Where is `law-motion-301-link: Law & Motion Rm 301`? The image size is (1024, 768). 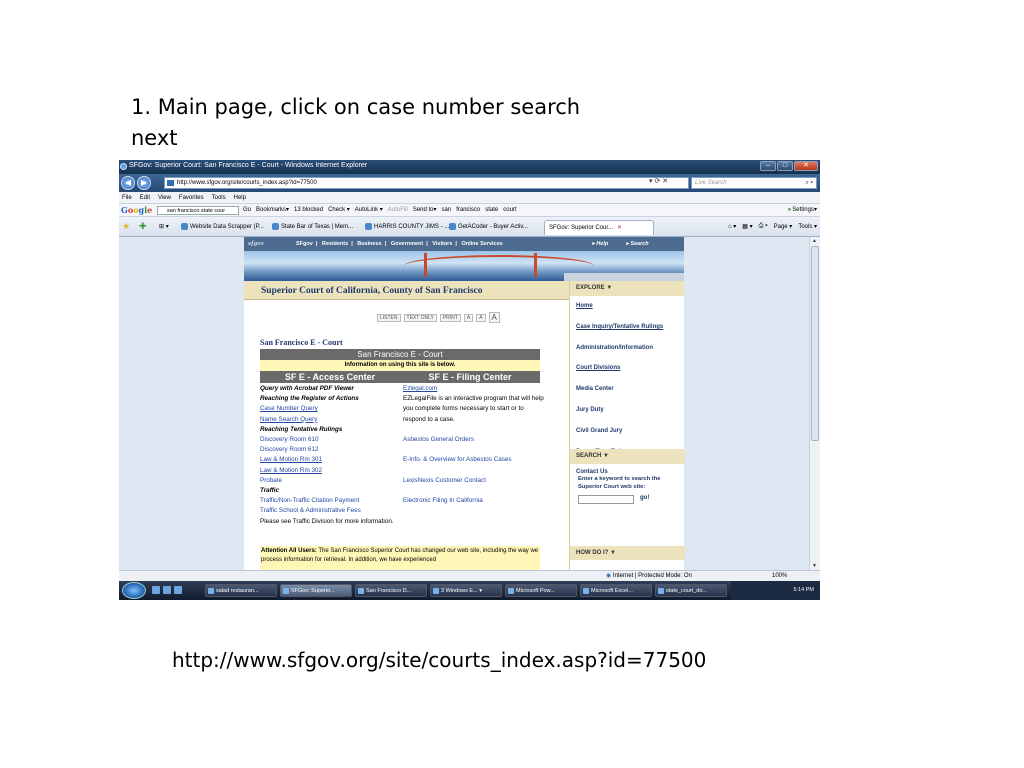 law-motion-301-link: Law & Motion Rm 301 is located at coordinates (330, 460).